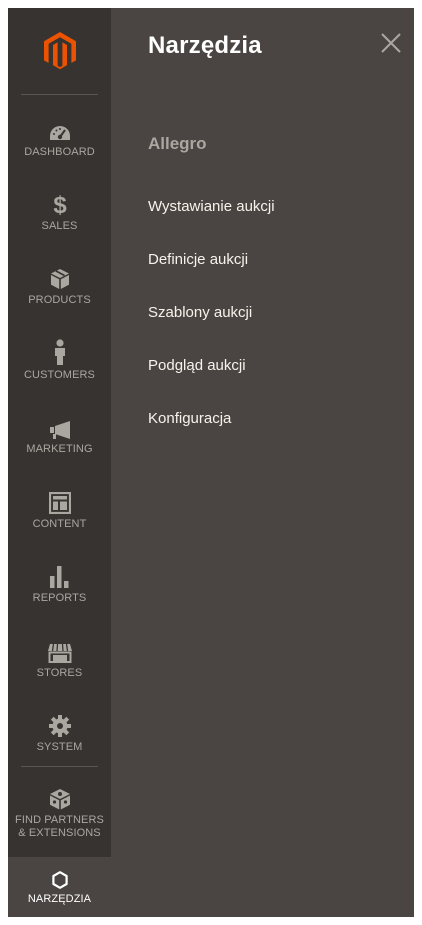  I want to click on sidebar-item-find-partners: FIND PARTNERS & EXTENSIONS, so click(59, 814).